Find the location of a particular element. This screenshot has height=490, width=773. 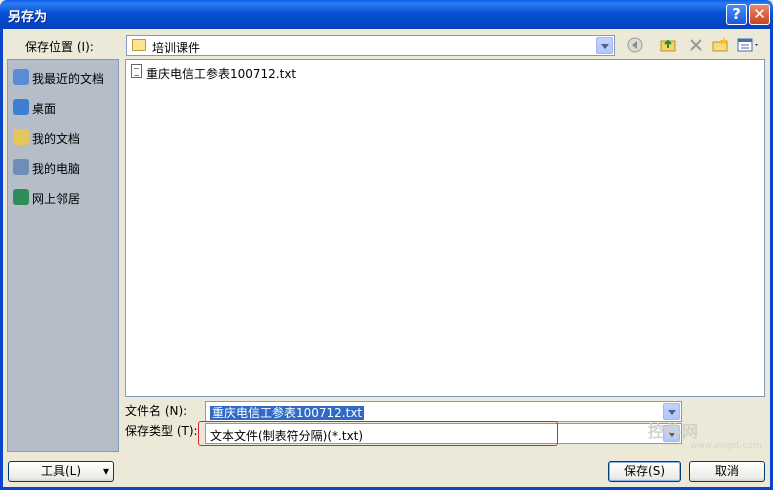

filename-label: 文件名 (N): is located at coordinates (156, 411).